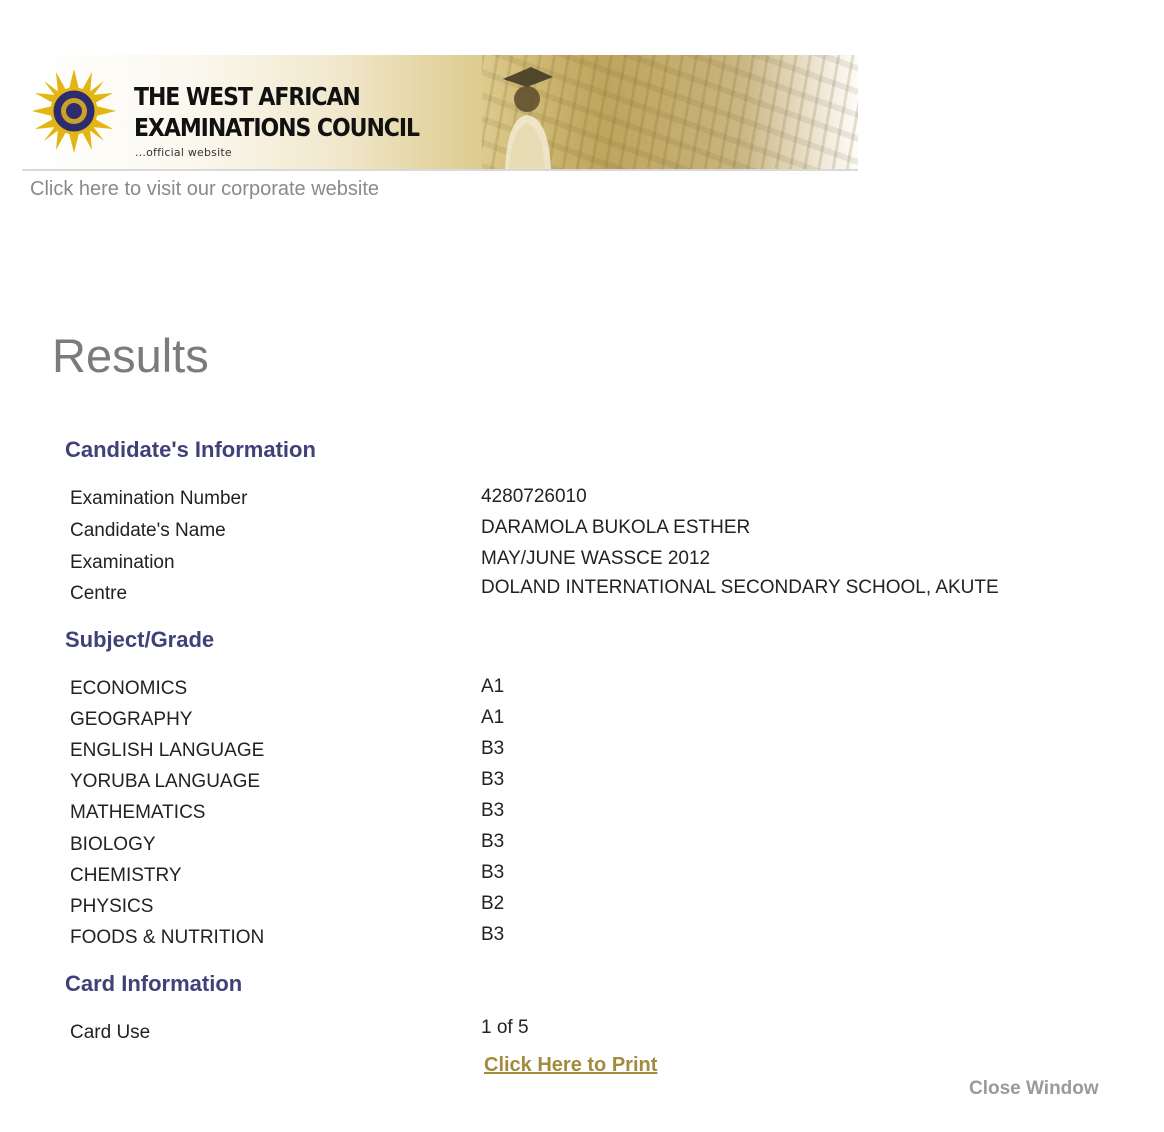 This screenshot has width=1164, height=1132. Describe the element at coordinates (113, 844) in the screenshot. I see `subject-name: BIOLOGY` at that location.